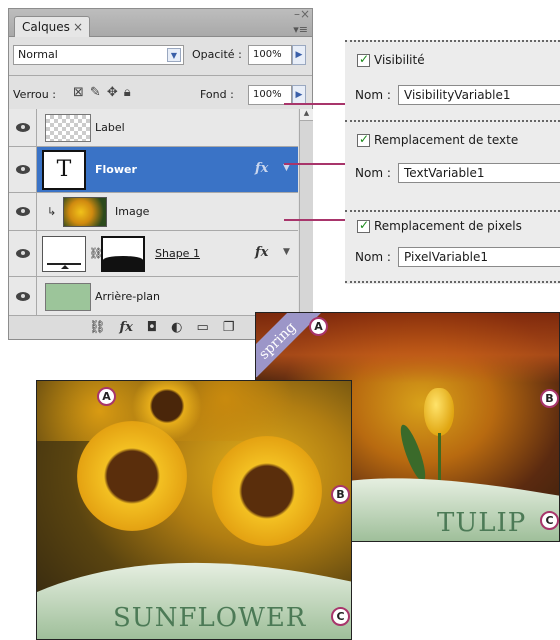 The image size is (560, 640). What do you see at coordinates (306, 213) in the screenshot?
I see `layer-scrollbar: ▲` at bounding box center [306, 213].